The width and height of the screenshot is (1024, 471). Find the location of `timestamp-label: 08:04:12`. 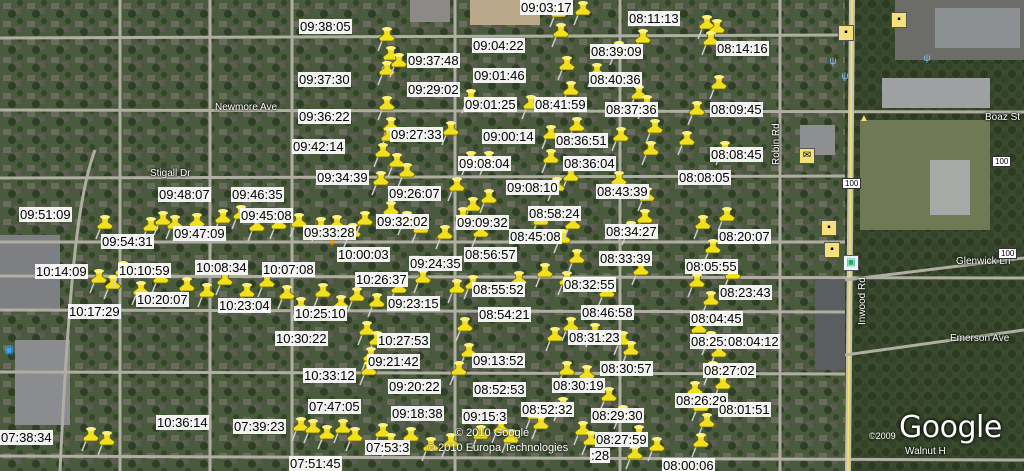

timestamp-label: 08:04:12 is located at coordinates (753, 341).